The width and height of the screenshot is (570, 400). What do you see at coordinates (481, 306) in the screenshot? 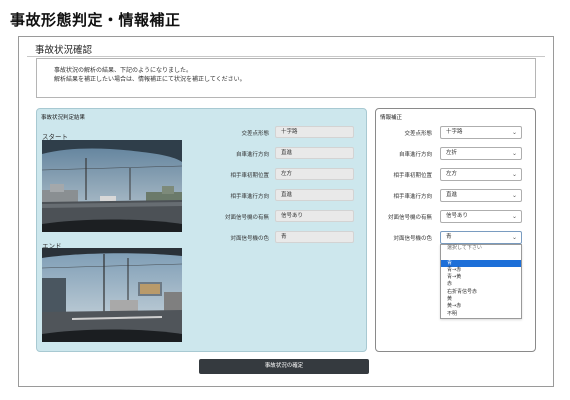
I see `dropdown-option: 黄→赤` at bounding box center [481, 306].